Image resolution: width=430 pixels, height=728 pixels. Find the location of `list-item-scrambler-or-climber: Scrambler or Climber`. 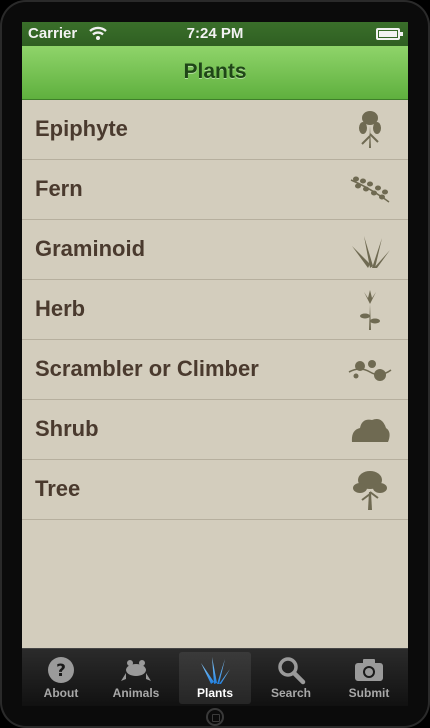

list-item-scrambler-or-climber: Scrambler or Climber is located at coordinates (215, 370).